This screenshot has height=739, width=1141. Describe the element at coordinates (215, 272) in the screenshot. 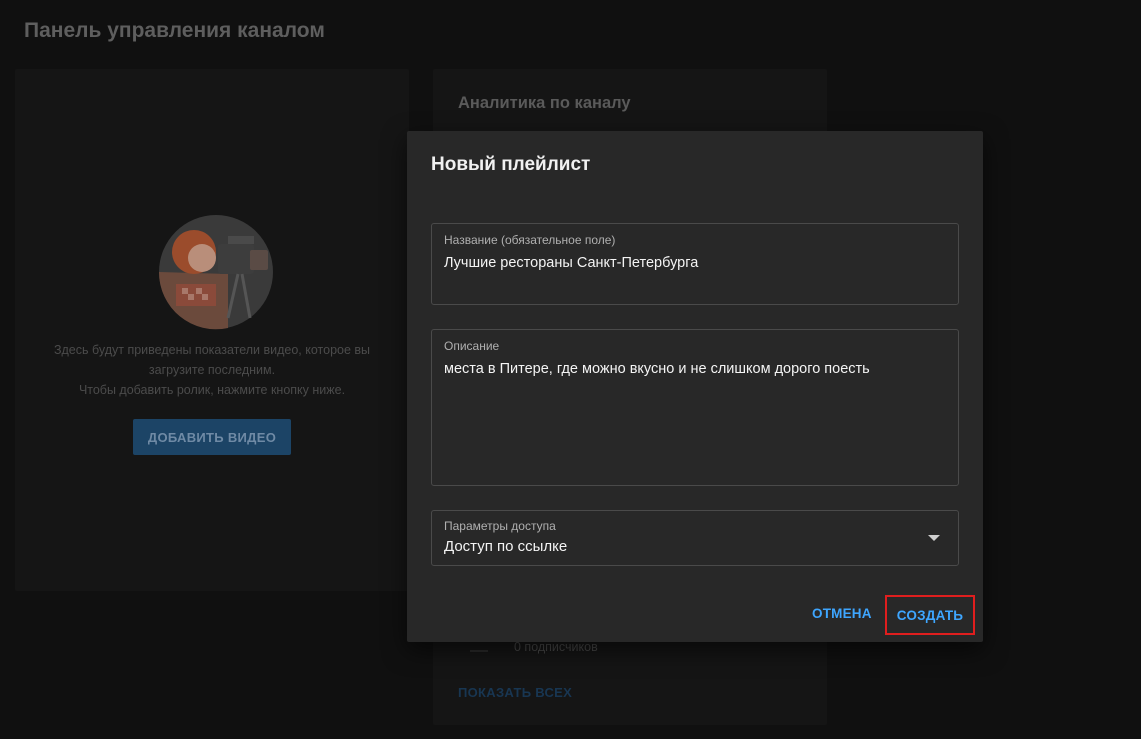

I see `videographer-illustration` at that location.